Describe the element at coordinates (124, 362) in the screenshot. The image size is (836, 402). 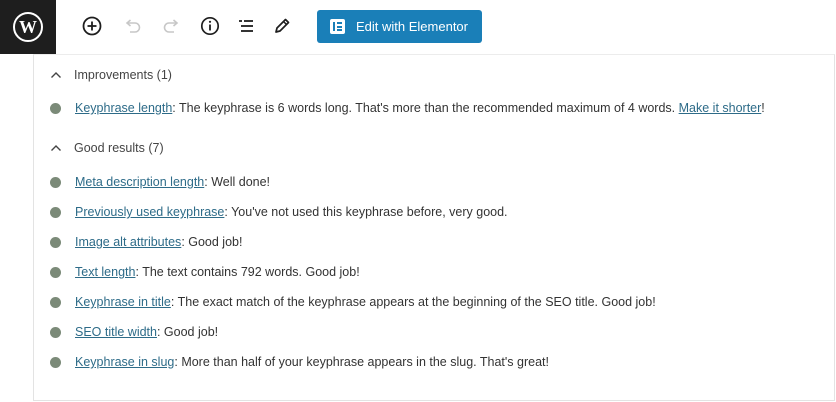
I see `result-link: Keyphrase in slug` at that location.